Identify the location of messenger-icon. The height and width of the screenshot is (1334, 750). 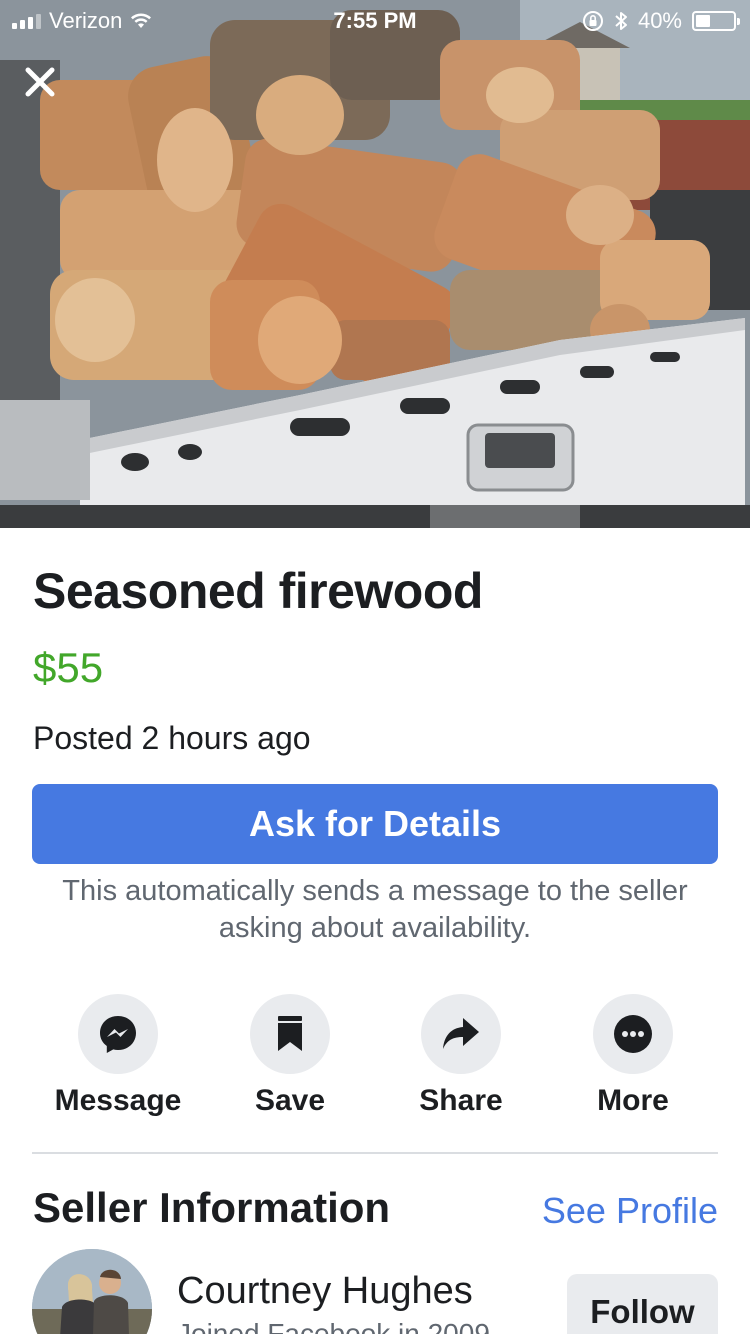
(118, 1034).